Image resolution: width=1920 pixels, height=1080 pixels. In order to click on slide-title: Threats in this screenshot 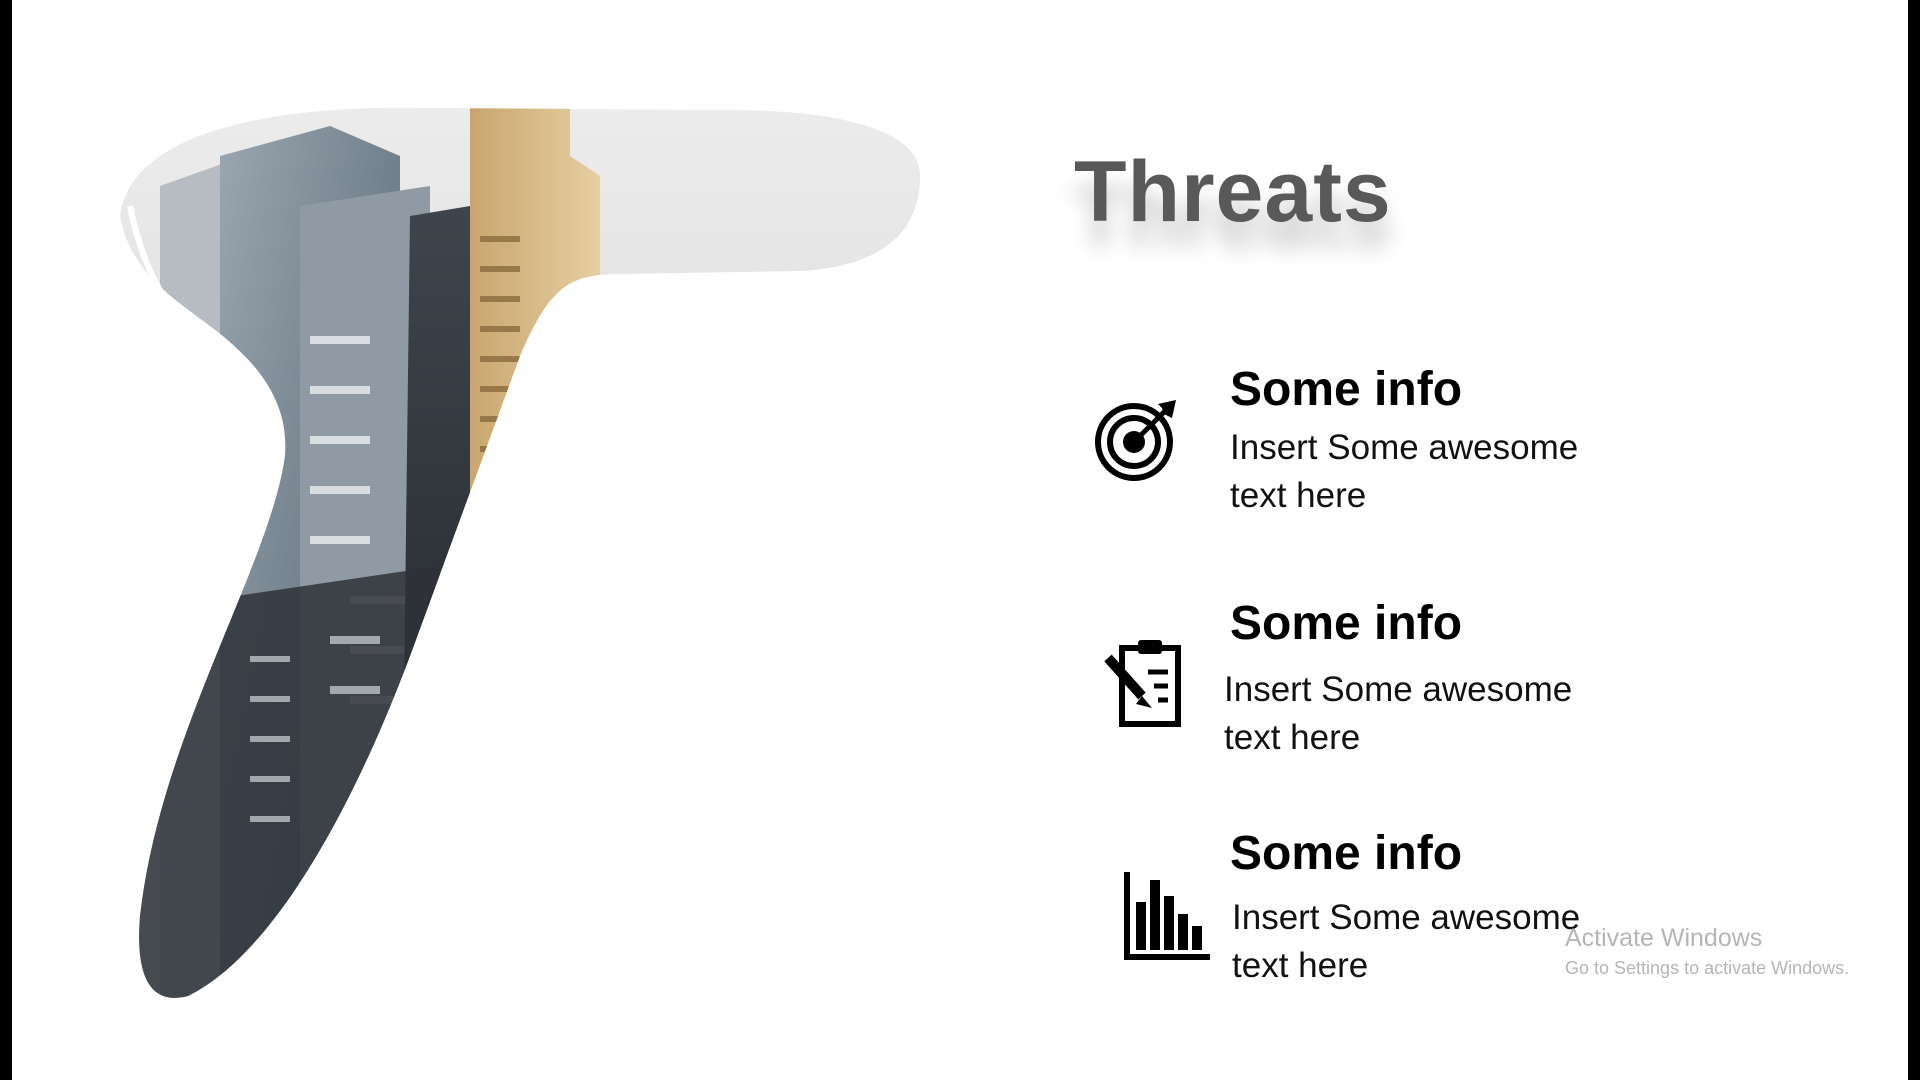, I will do `click(1233, 192)`.